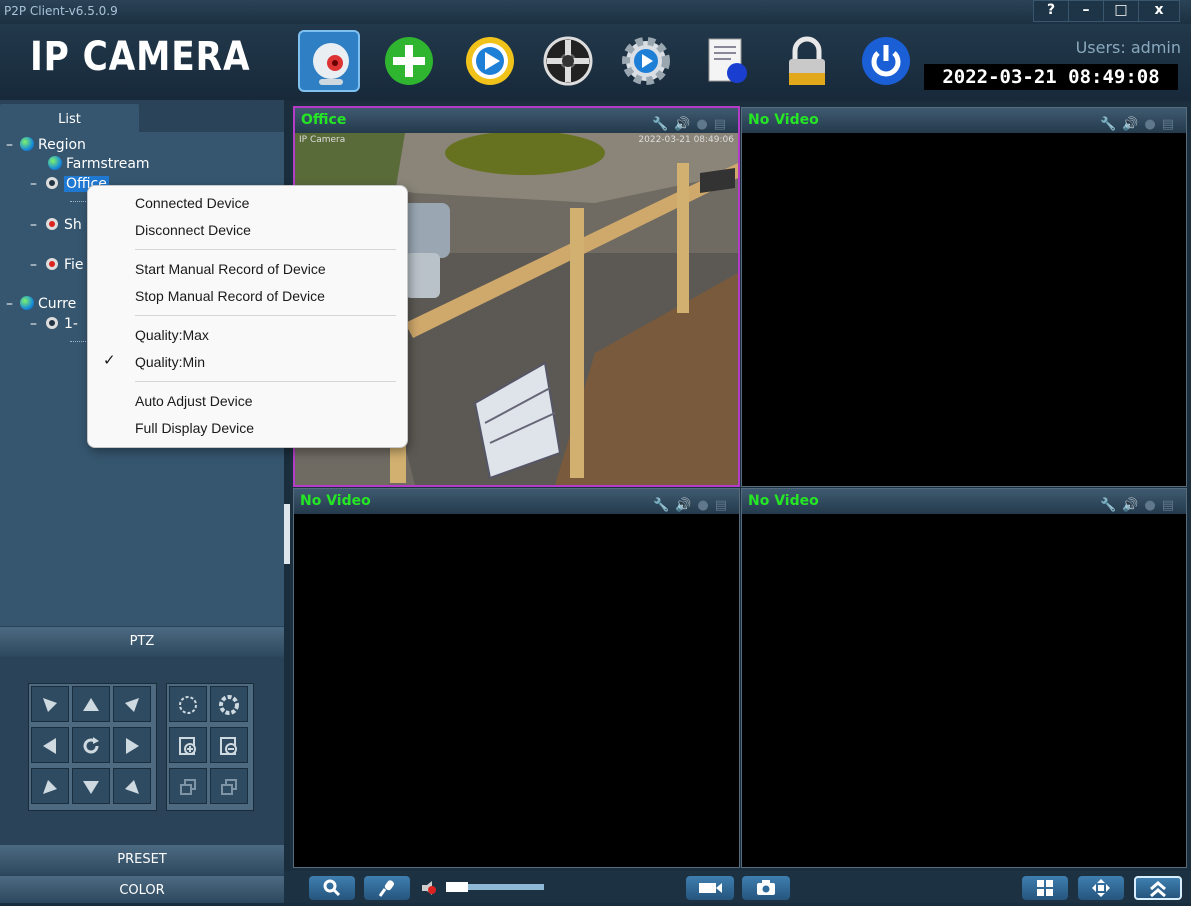 The image size is (1191, 906). I want to click on app-title: P2P Client-v6.5.0.9, so click(61, 11).